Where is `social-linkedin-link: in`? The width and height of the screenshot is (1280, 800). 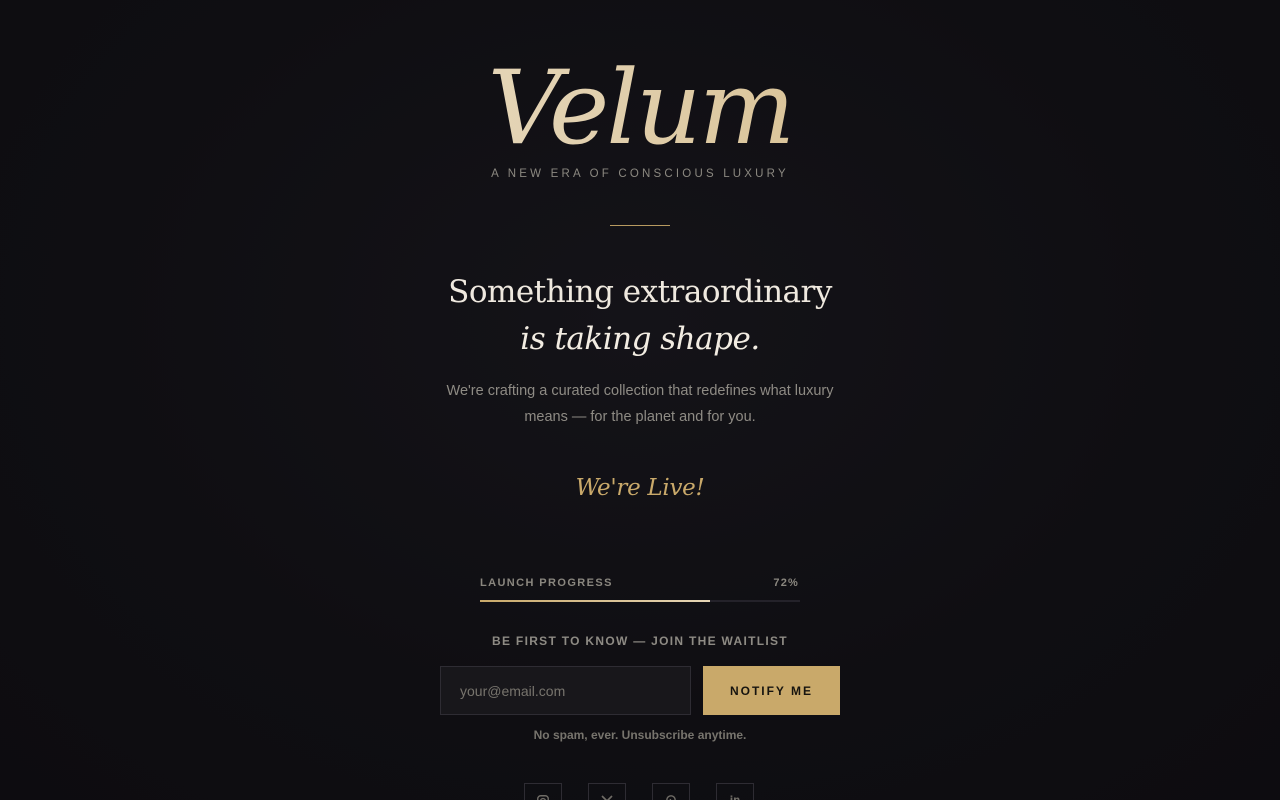 social-linkedin-link: in is located at coordinates (735, 791).